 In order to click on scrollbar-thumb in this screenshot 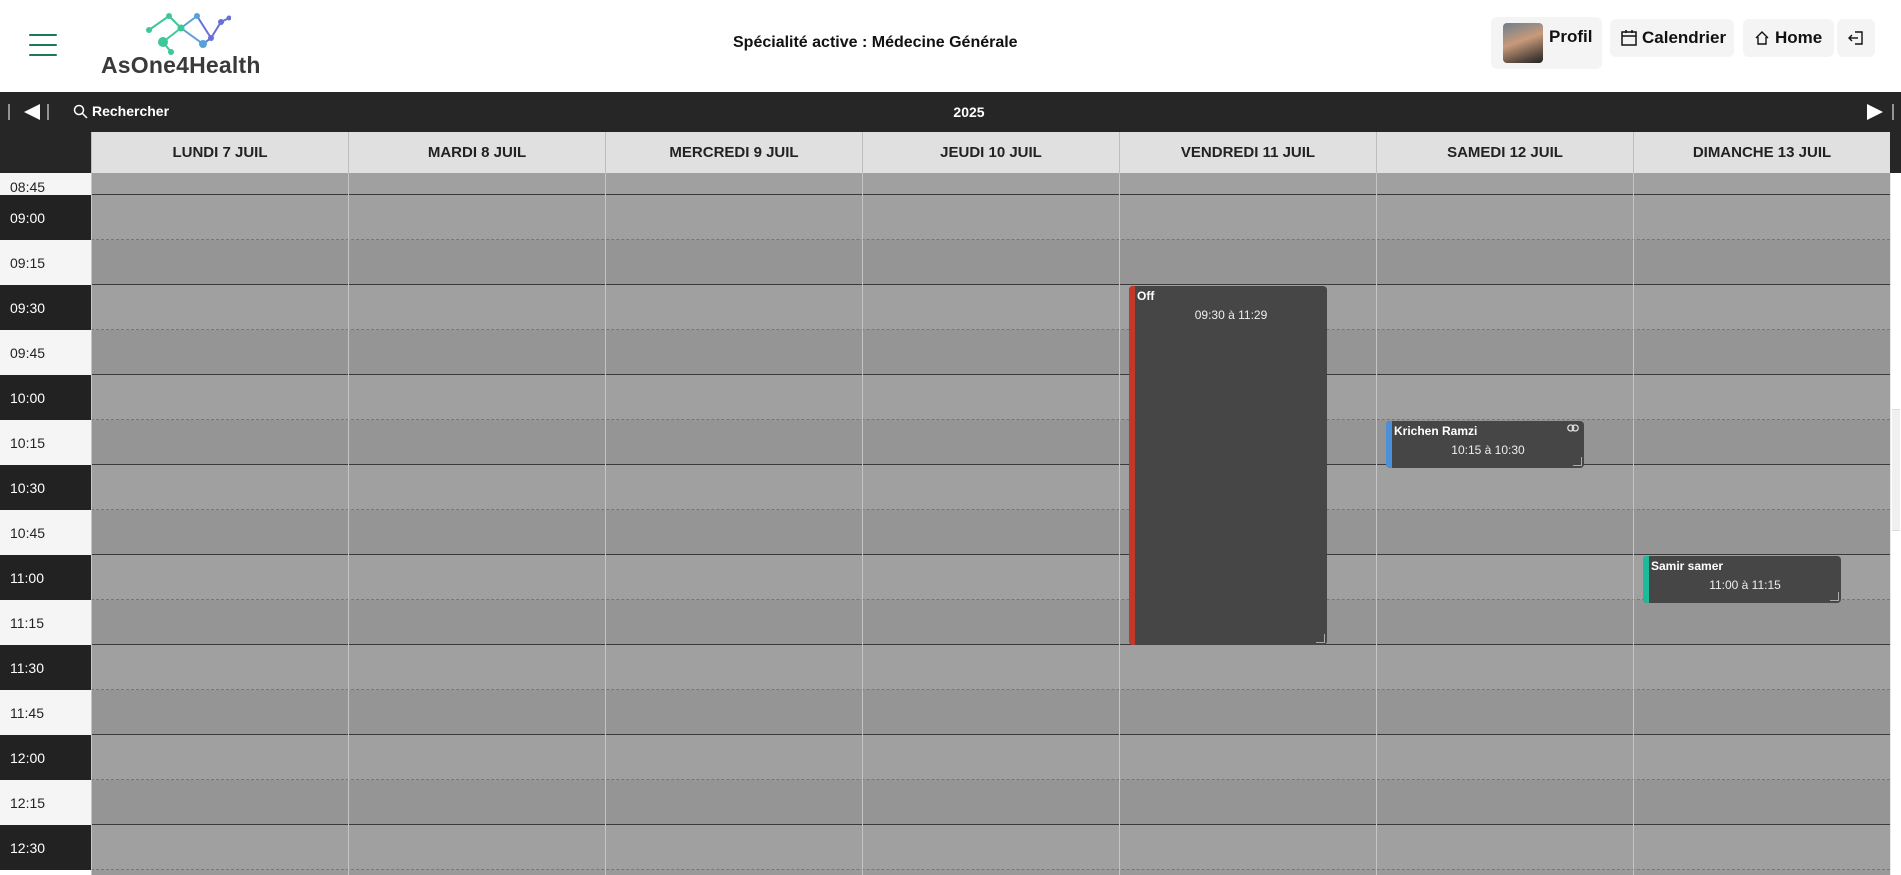, I will do `click(1896, 470)`.